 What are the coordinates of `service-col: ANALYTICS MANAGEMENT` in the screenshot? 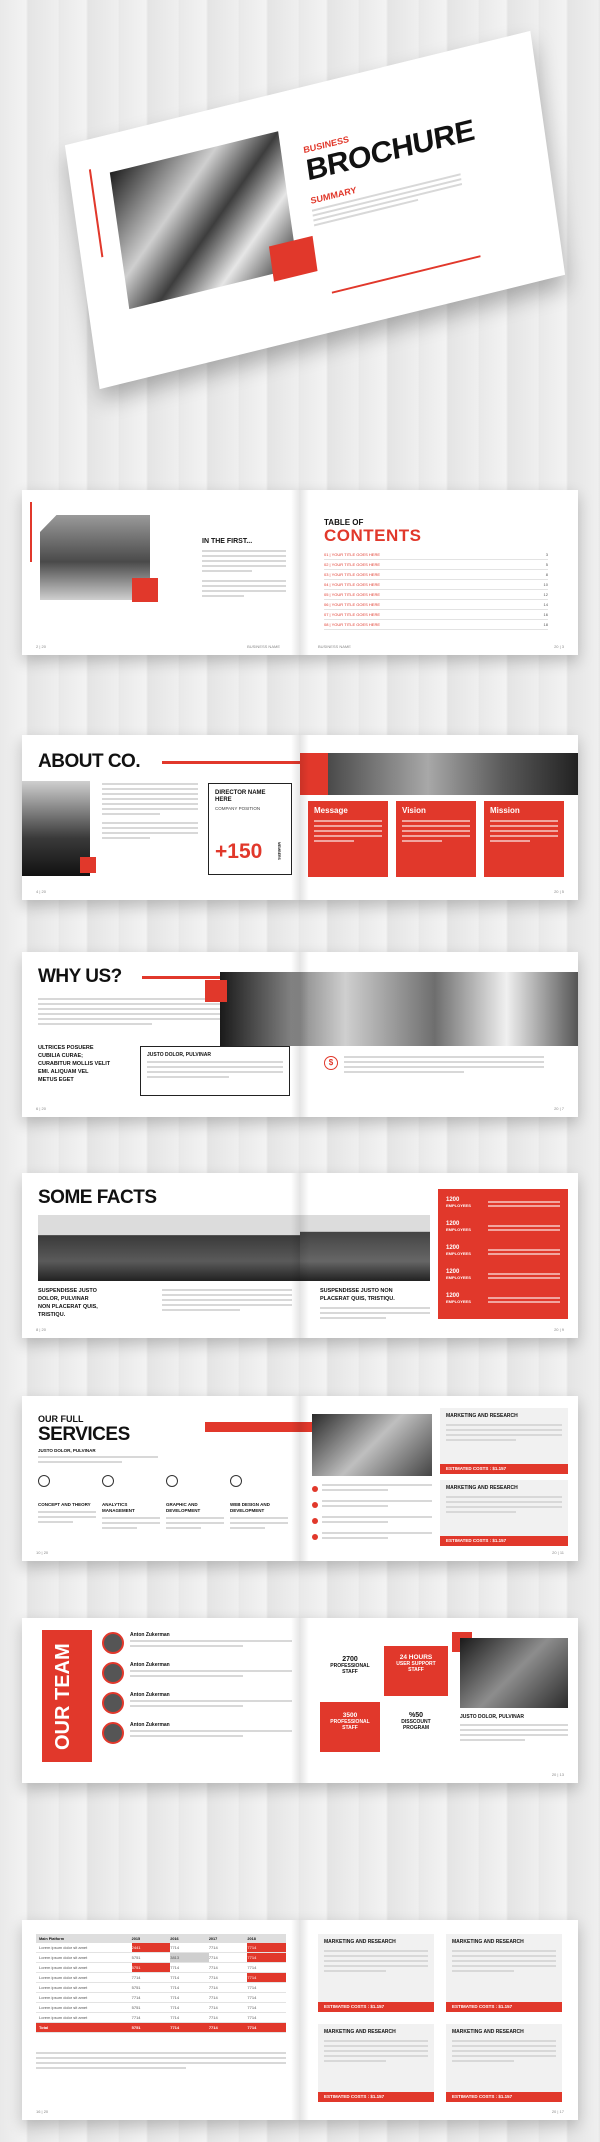 It's located at (131, 1503).